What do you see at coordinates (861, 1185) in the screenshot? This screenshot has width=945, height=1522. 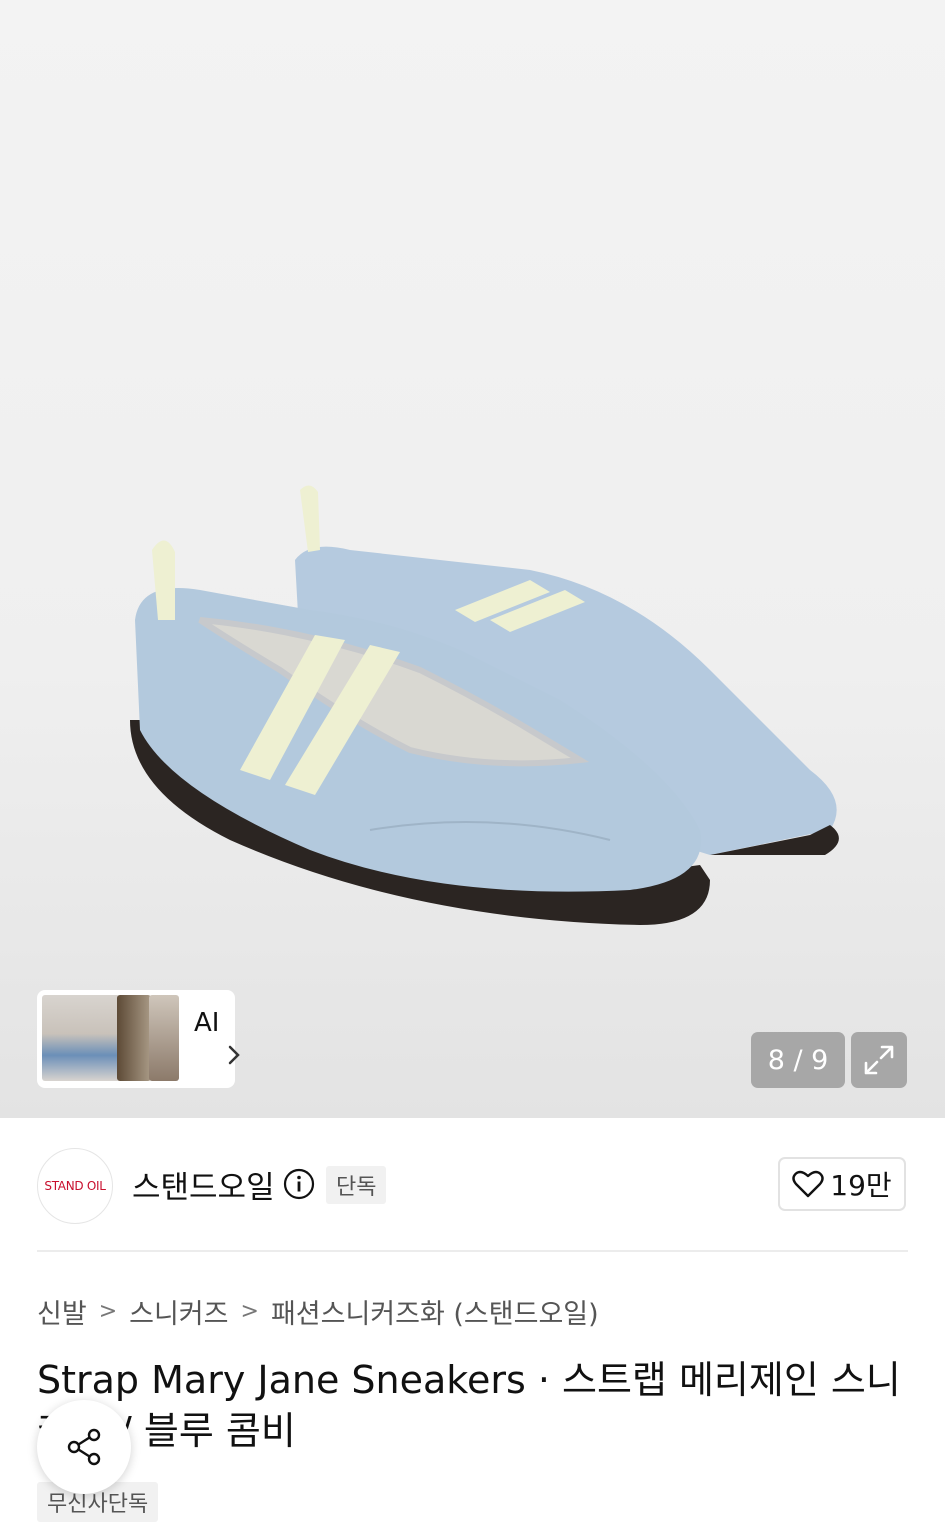 I see `like-count: 19만` at bounding box center [861, 1185].